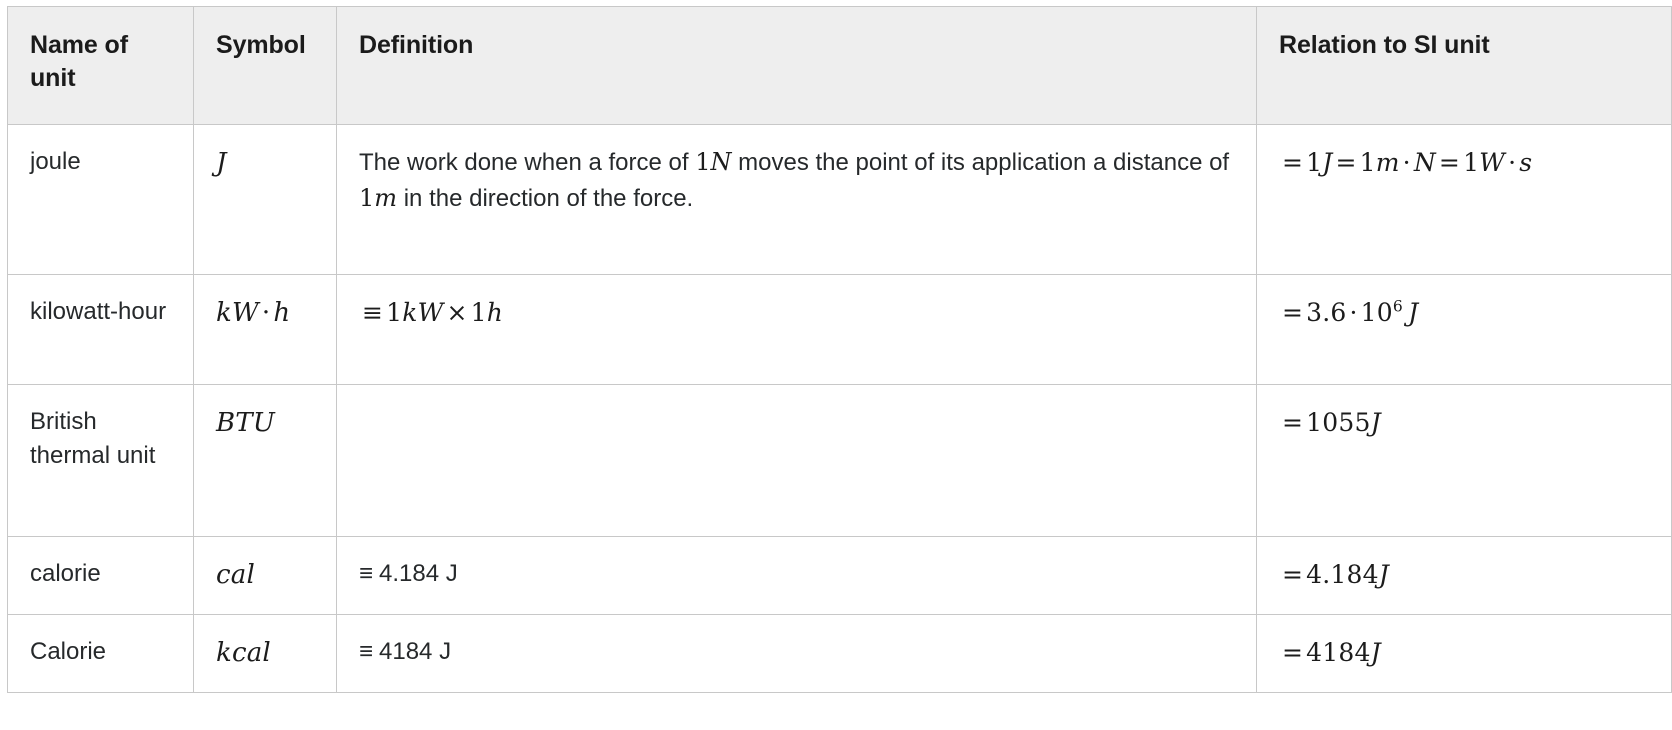  I want to click on cell-definition: ≡ 1kW × 1h, so click(796, 329).